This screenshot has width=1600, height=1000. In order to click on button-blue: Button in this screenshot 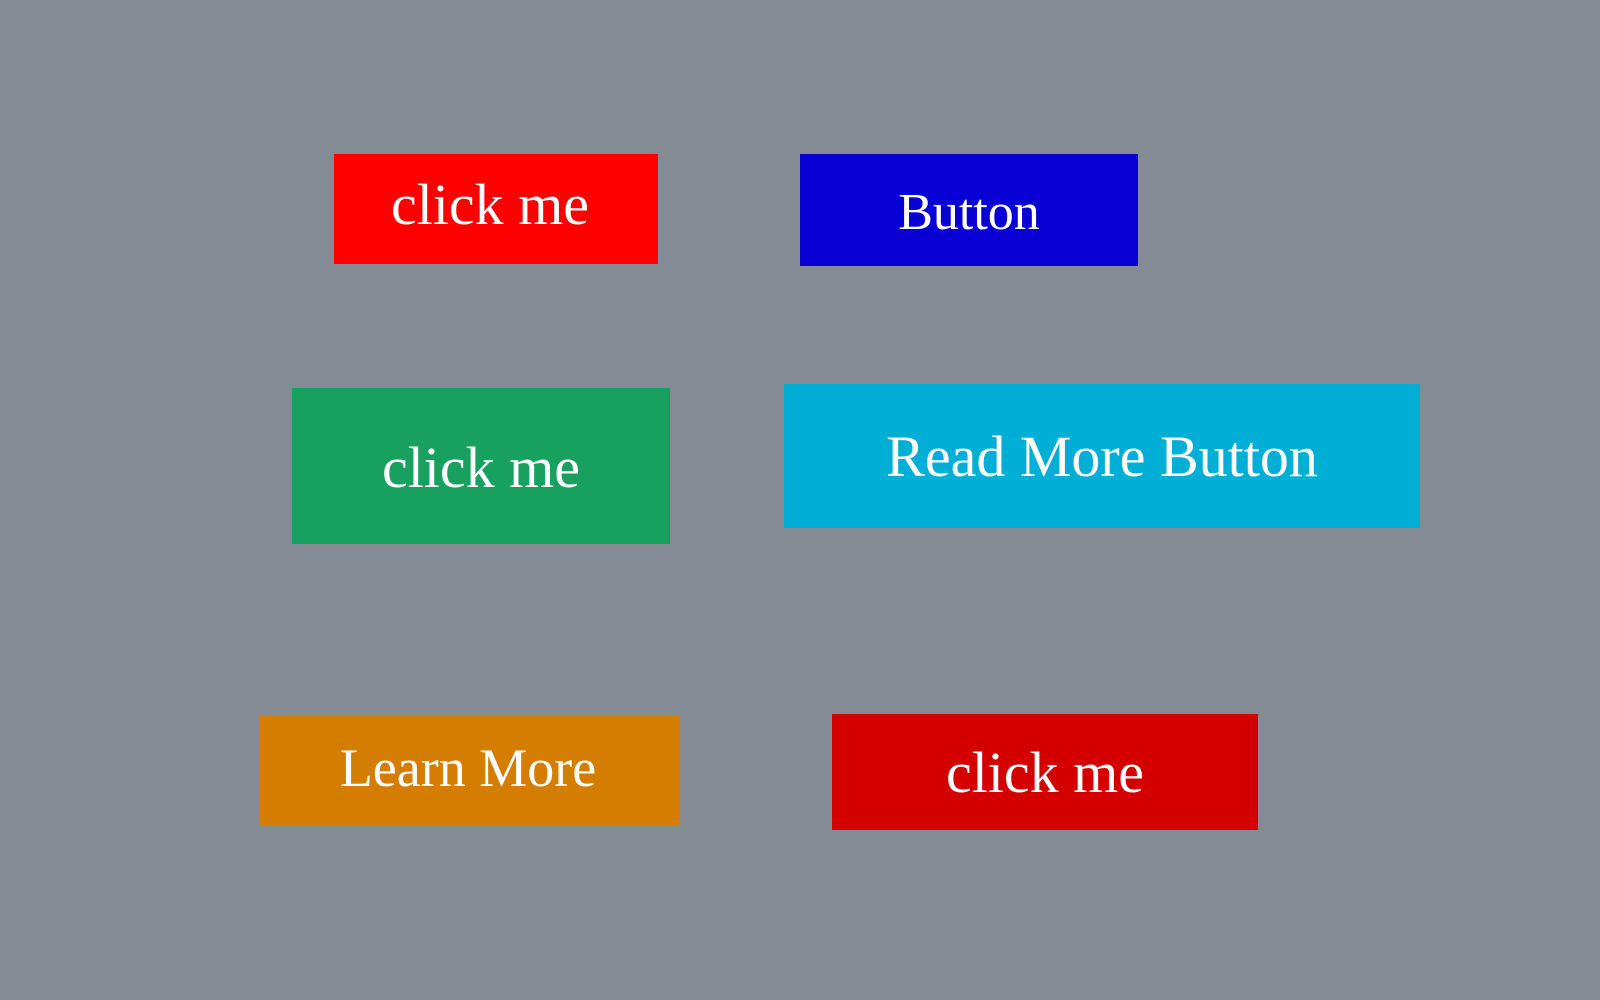, I will do `click(969, 210)`.